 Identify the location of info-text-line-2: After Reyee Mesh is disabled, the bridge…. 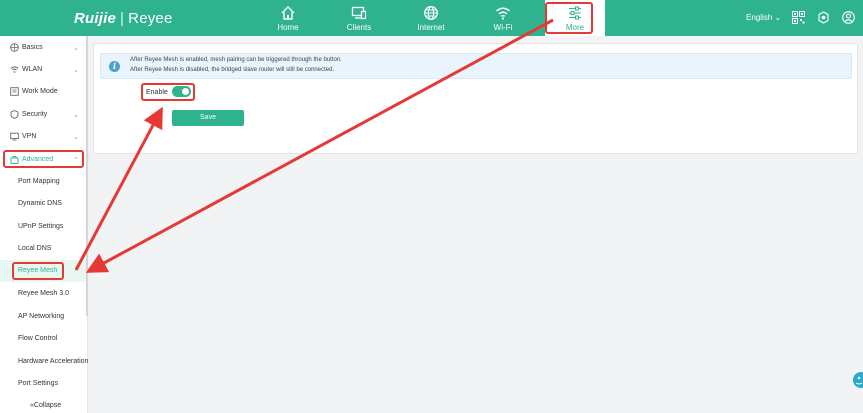
(232, 70).